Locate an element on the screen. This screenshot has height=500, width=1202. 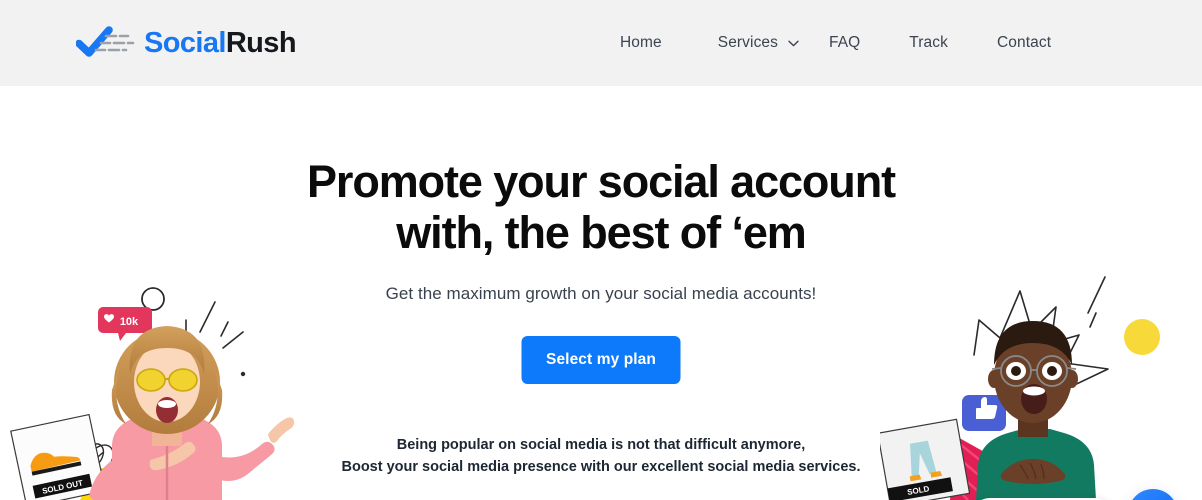
logo-text-rush: Rush is located at coordinates (261, 42).